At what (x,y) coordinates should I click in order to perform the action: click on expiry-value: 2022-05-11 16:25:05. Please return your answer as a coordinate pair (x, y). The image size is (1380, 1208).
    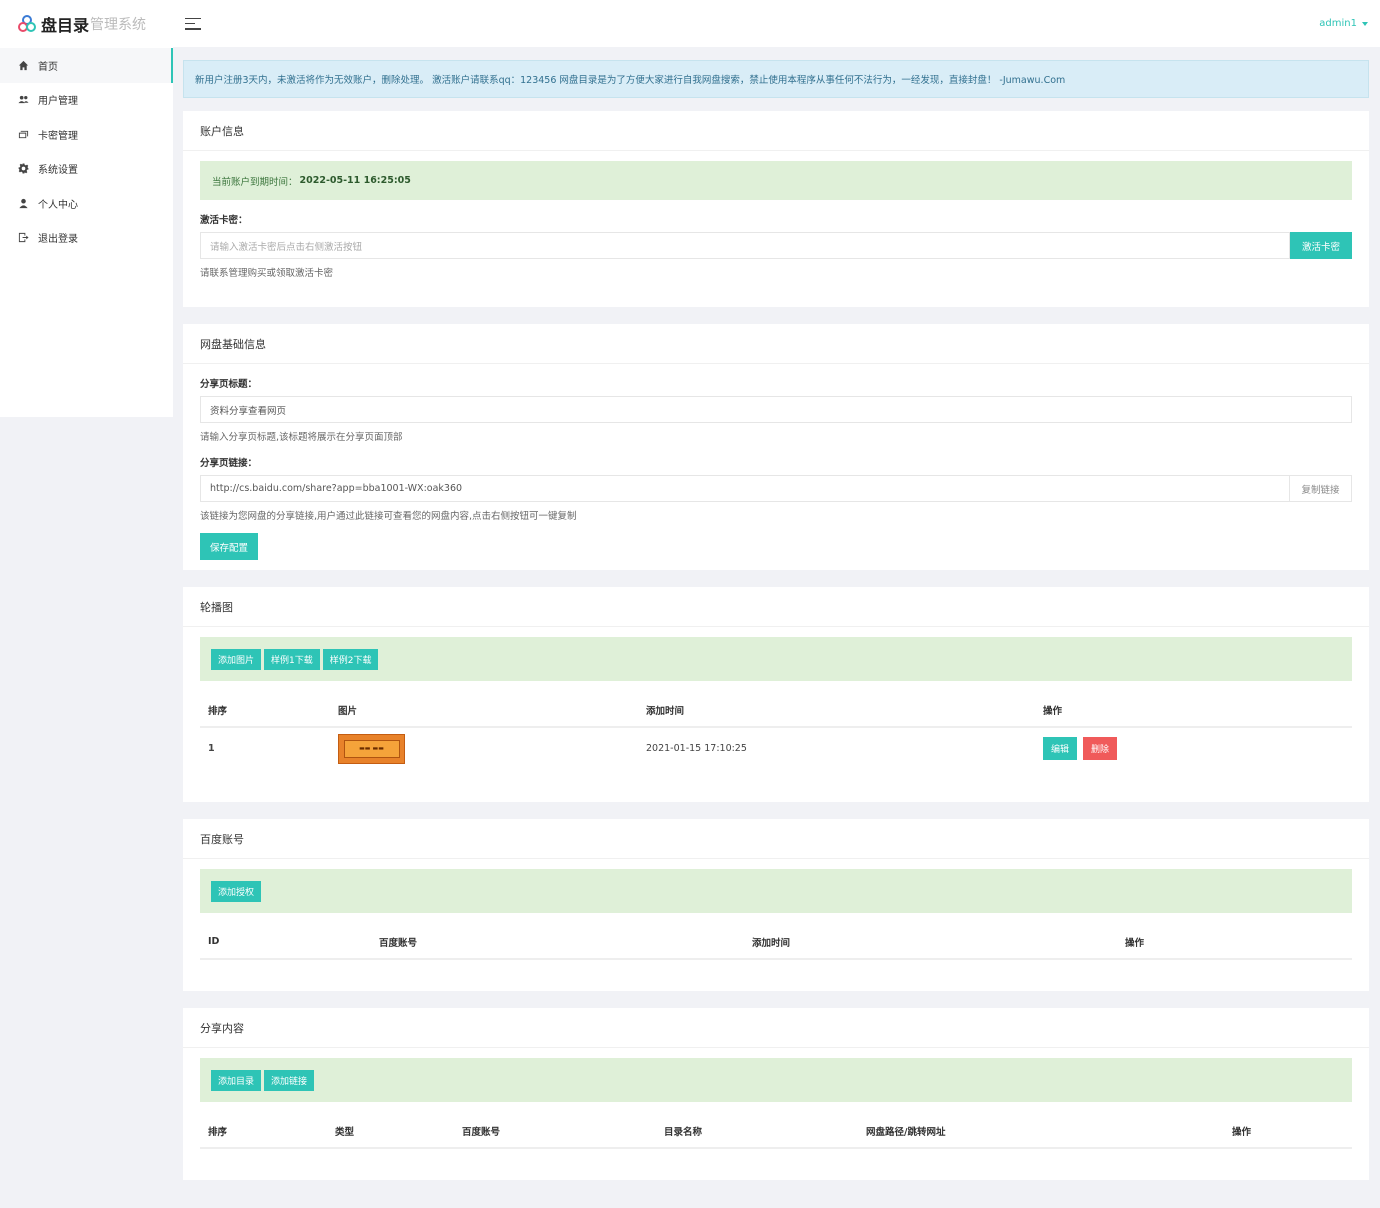
    Looking at the image, I should click on (355, 180).